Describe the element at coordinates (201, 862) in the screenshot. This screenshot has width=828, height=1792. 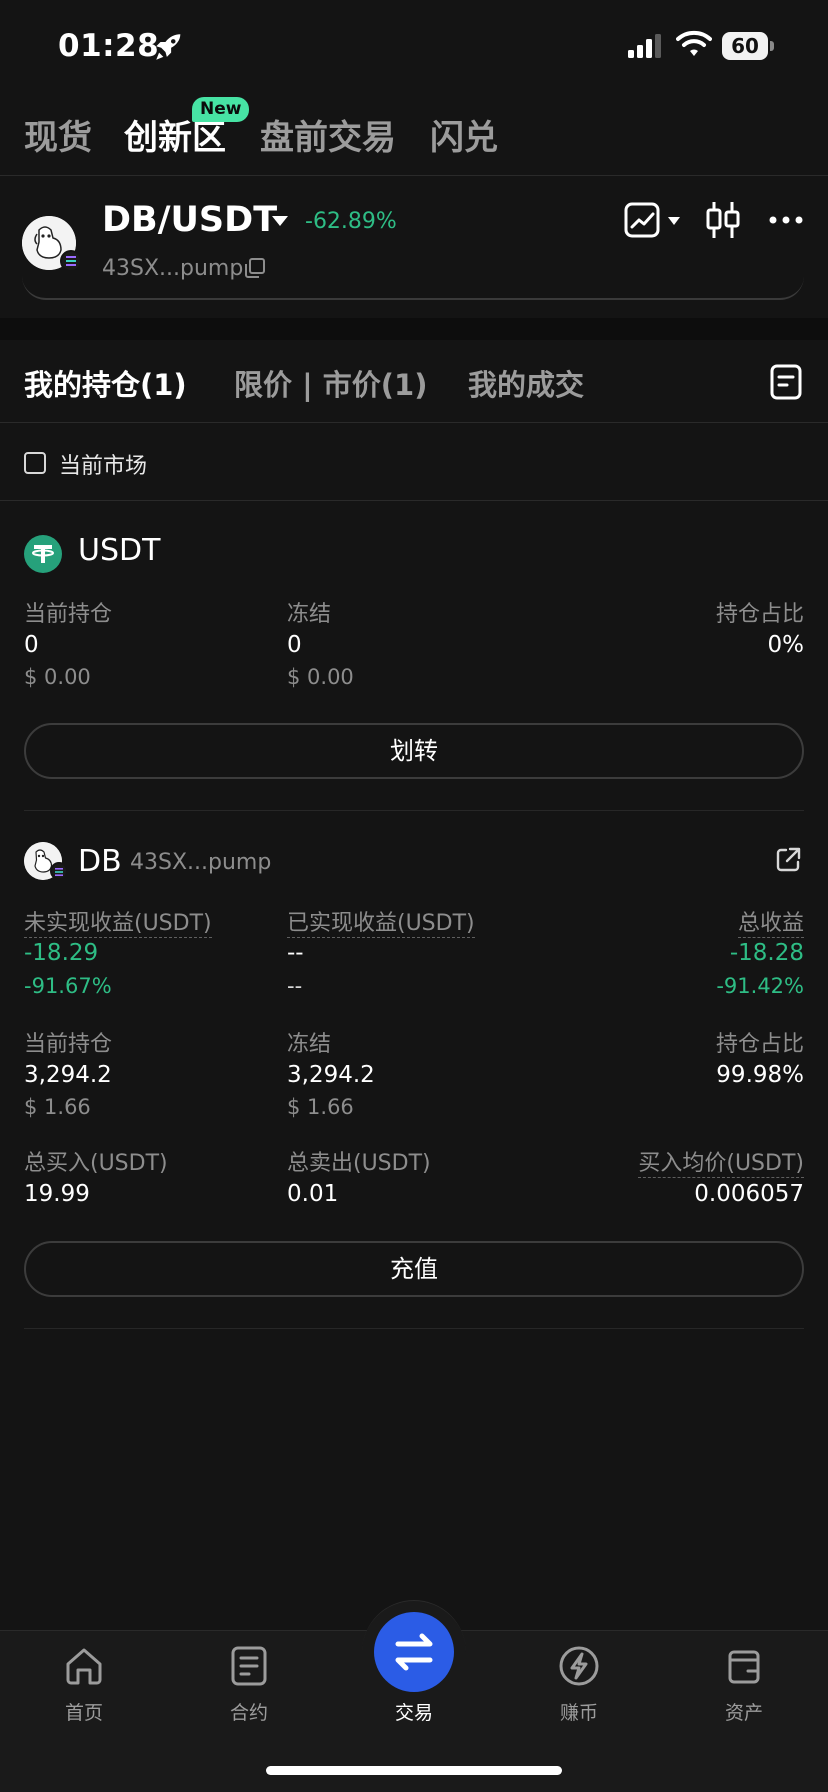
I see `db-address: 43SX...pump` at that location.